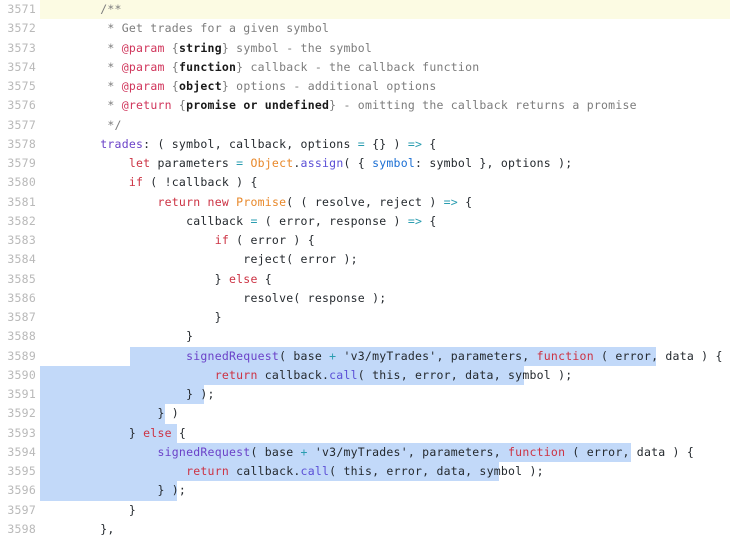 This screenshot has width=730, height=555. I want to click on line-number: 3598, so click(21, 528).